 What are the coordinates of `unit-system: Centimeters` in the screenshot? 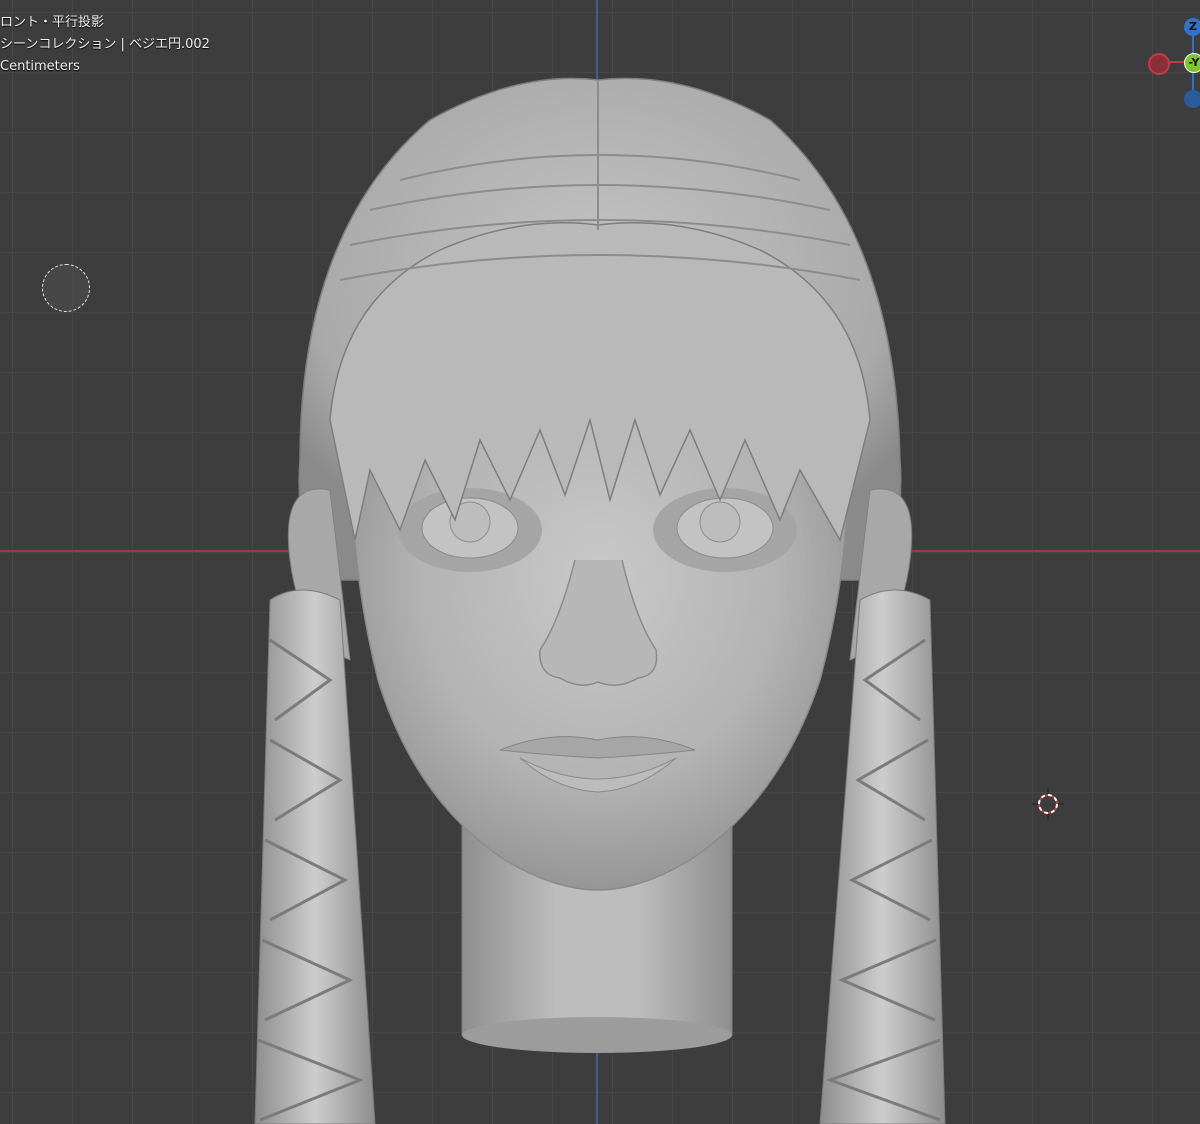 It's located at (40, 66).